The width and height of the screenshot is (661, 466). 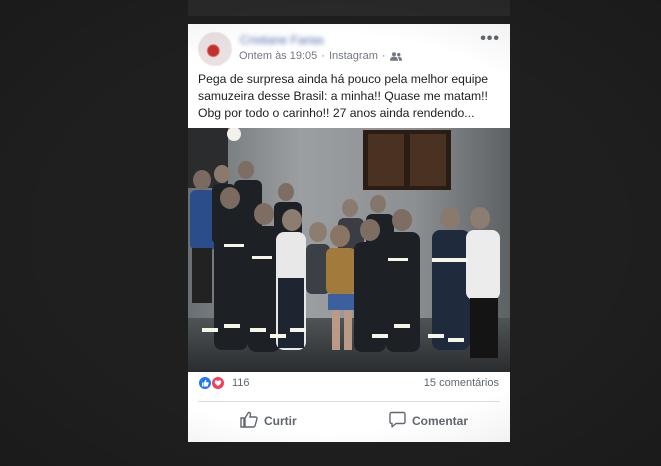 I want to click on author-name: Cristiane Farias, so click(x=282, y=40).